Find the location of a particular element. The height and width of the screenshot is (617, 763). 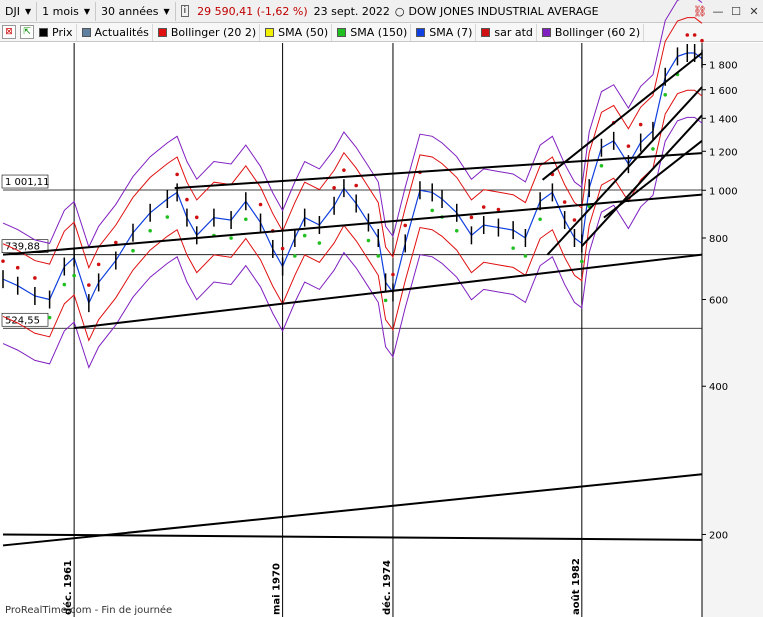

y-tick-label: 600 is located at coordinates (718, 301).